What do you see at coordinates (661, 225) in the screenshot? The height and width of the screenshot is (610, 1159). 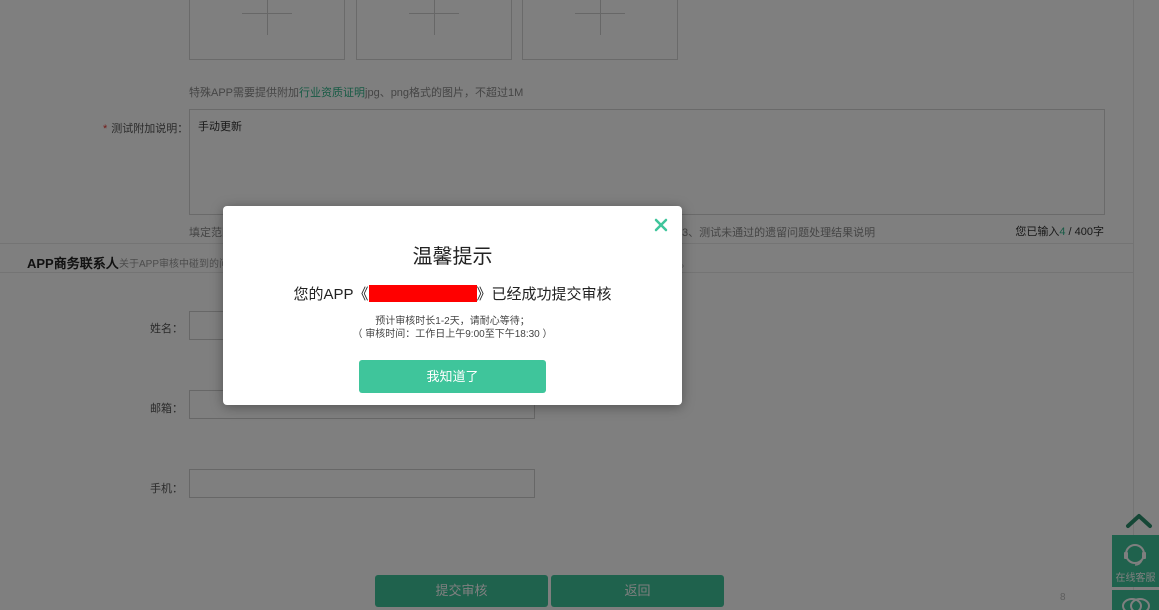 I see `close-icon` at bounding box center [661, 225].